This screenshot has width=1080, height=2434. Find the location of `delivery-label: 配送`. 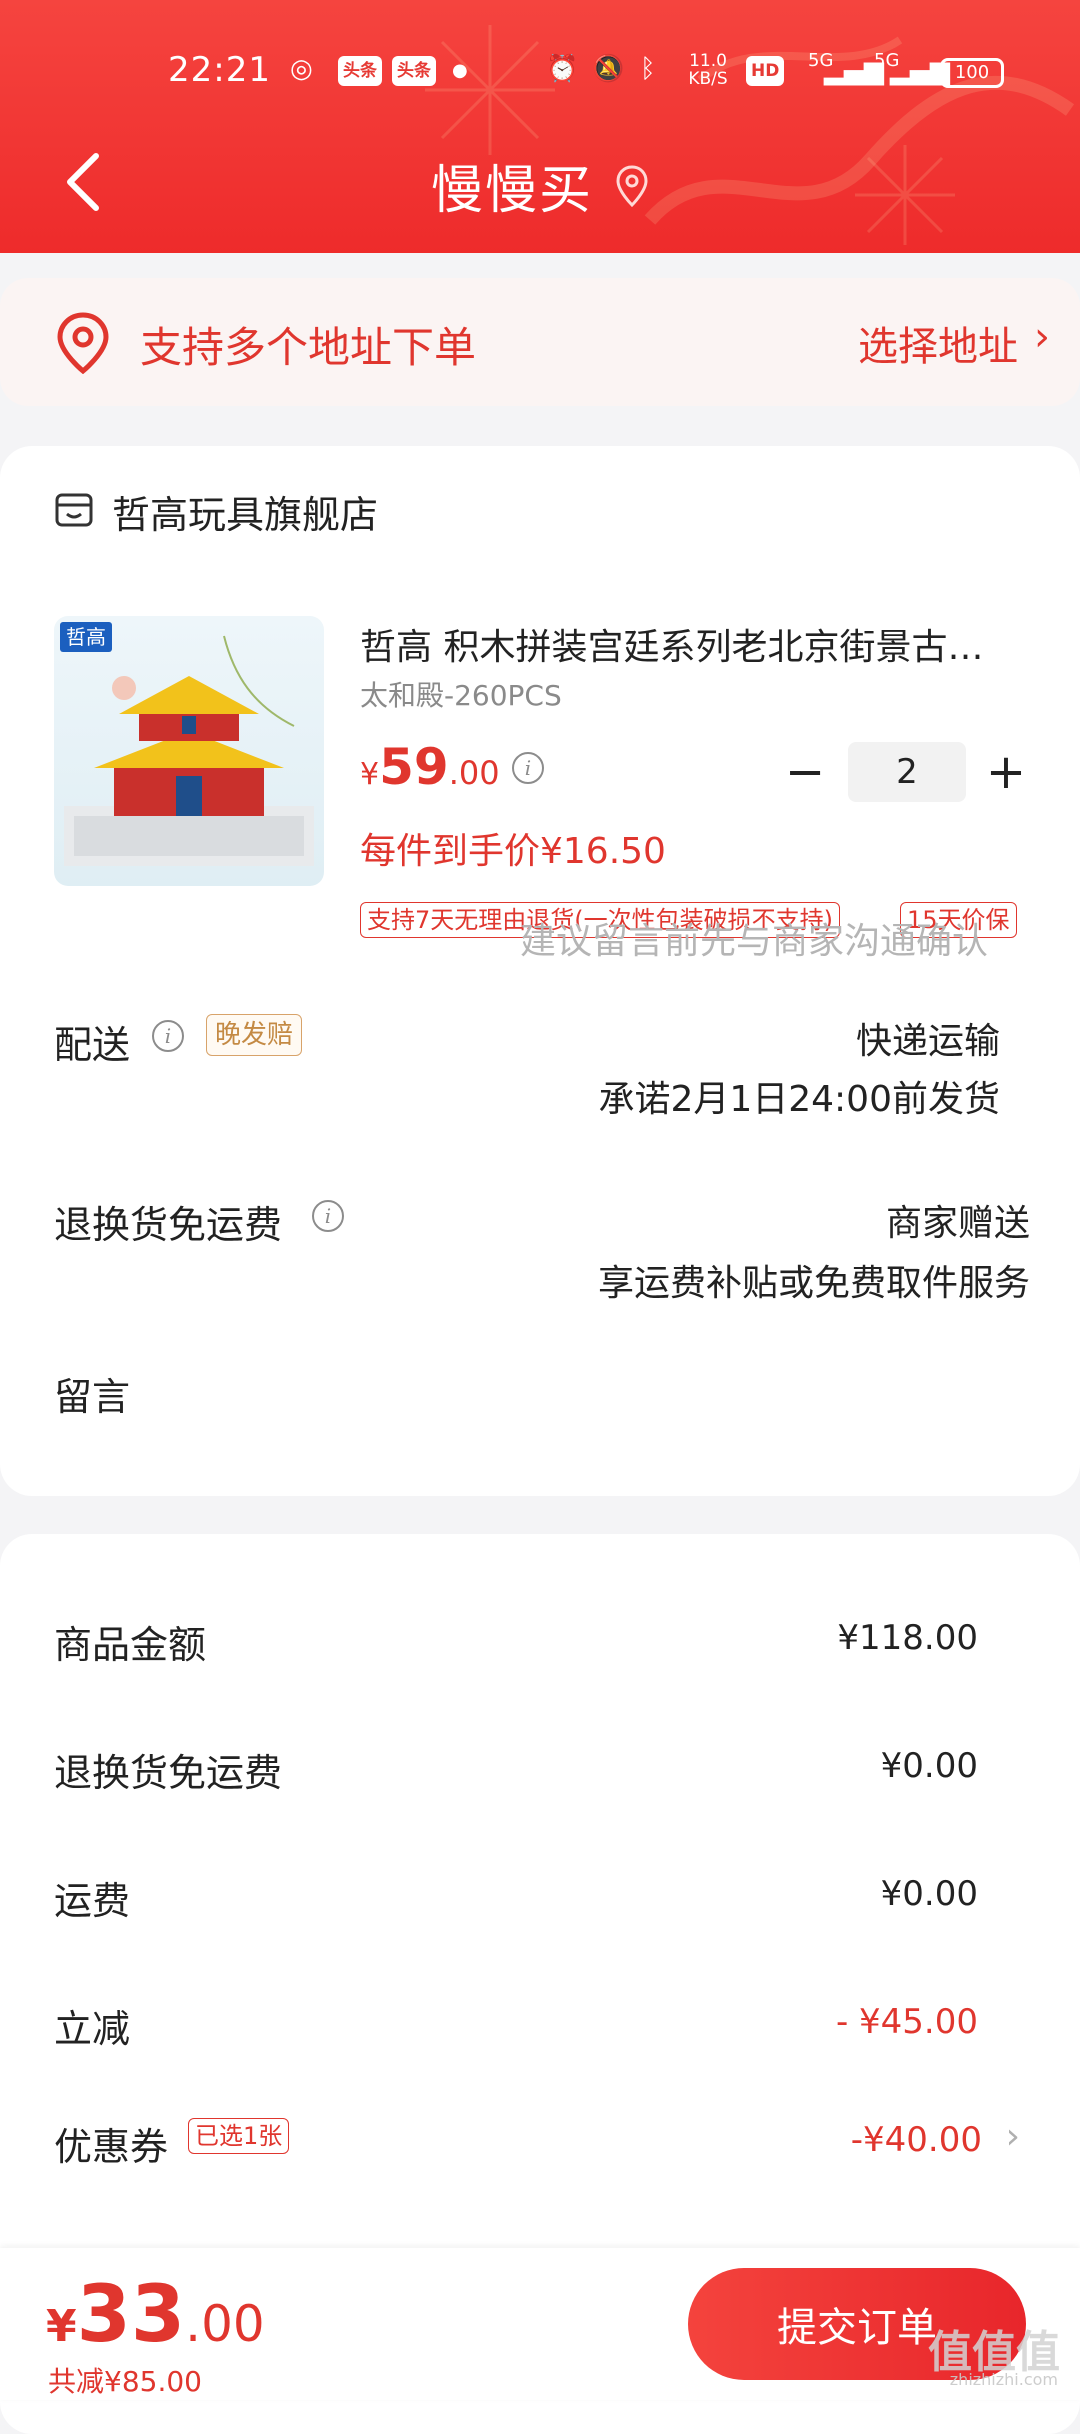

delivery-label: 配送 is located at coordinates (92, 1045).